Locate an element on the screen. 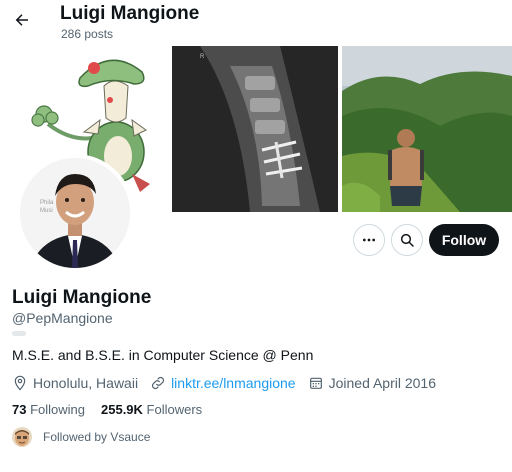 This screenshot has width=512, height=472. search-icon is located at coordinates (407, 240).